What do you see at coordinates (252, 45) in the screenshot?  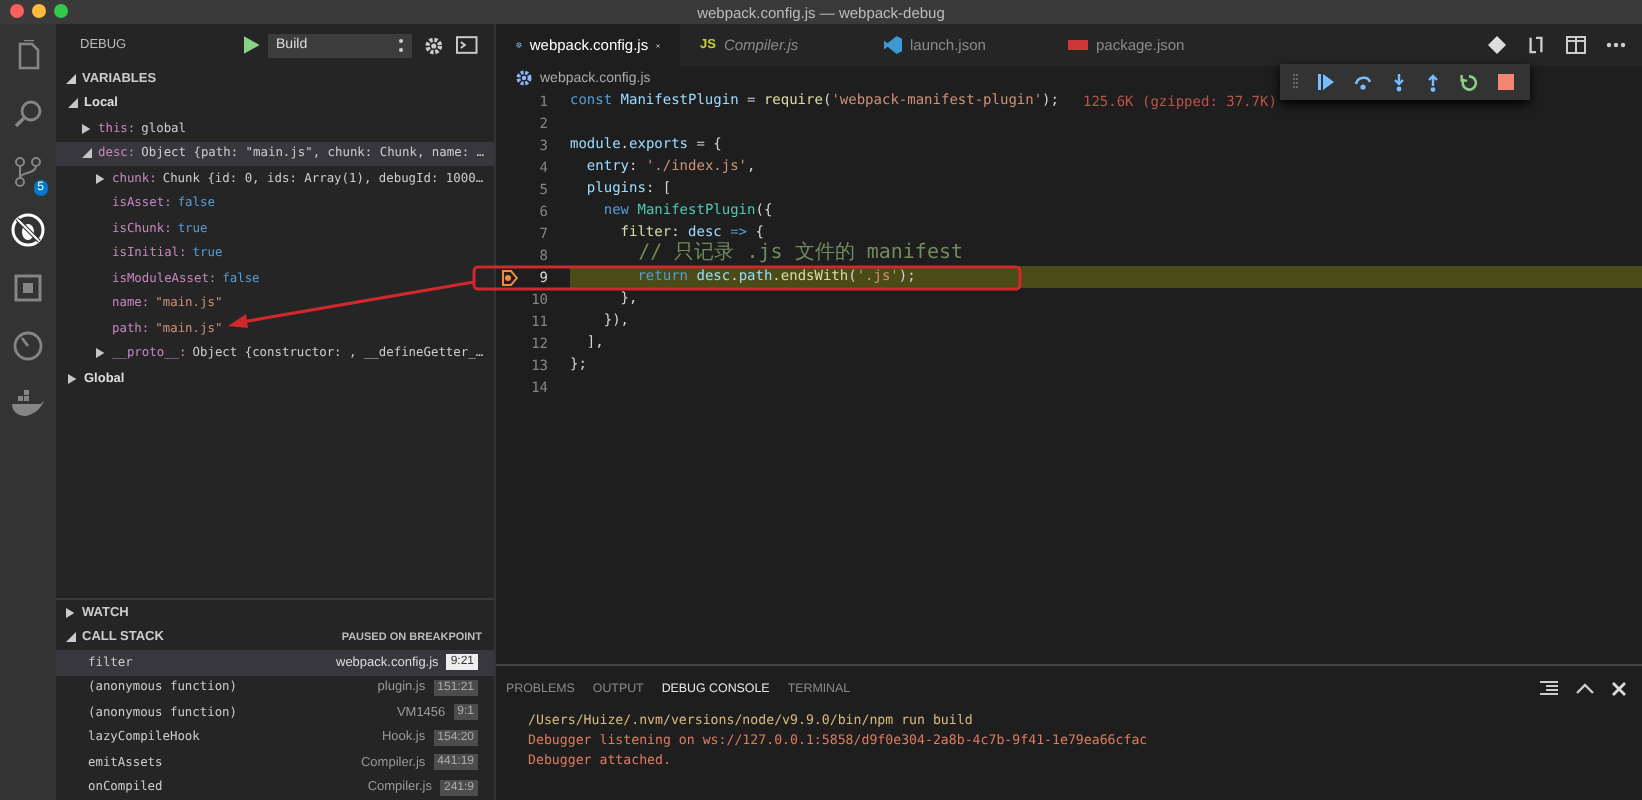 I see `play-icon` at bounding box center [252, 45].